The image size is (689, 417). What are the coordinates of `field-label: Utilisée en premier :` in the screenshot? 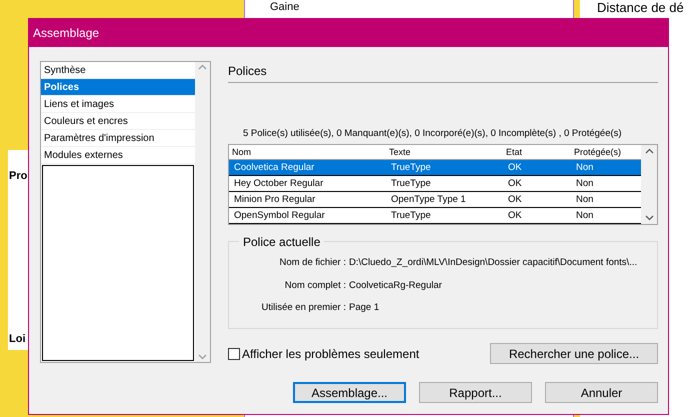 It's located at (303, 307).